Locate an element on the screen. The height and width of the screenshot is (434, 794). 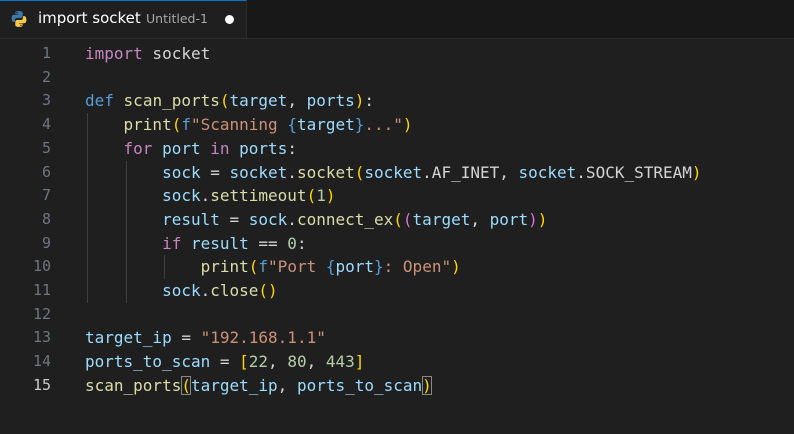
code-line: 2 is located at coordinates (397, 78).